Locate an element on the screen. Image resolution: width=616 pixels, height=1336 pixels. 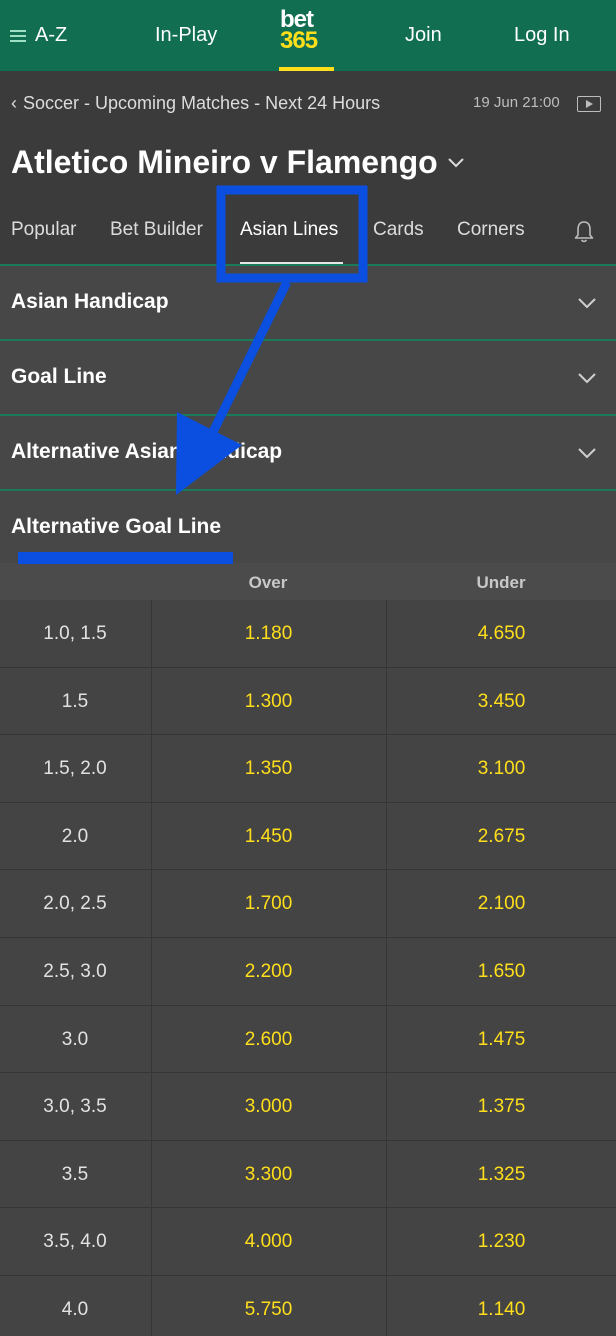
login-button: Log In is located at coordinates (542, 35).